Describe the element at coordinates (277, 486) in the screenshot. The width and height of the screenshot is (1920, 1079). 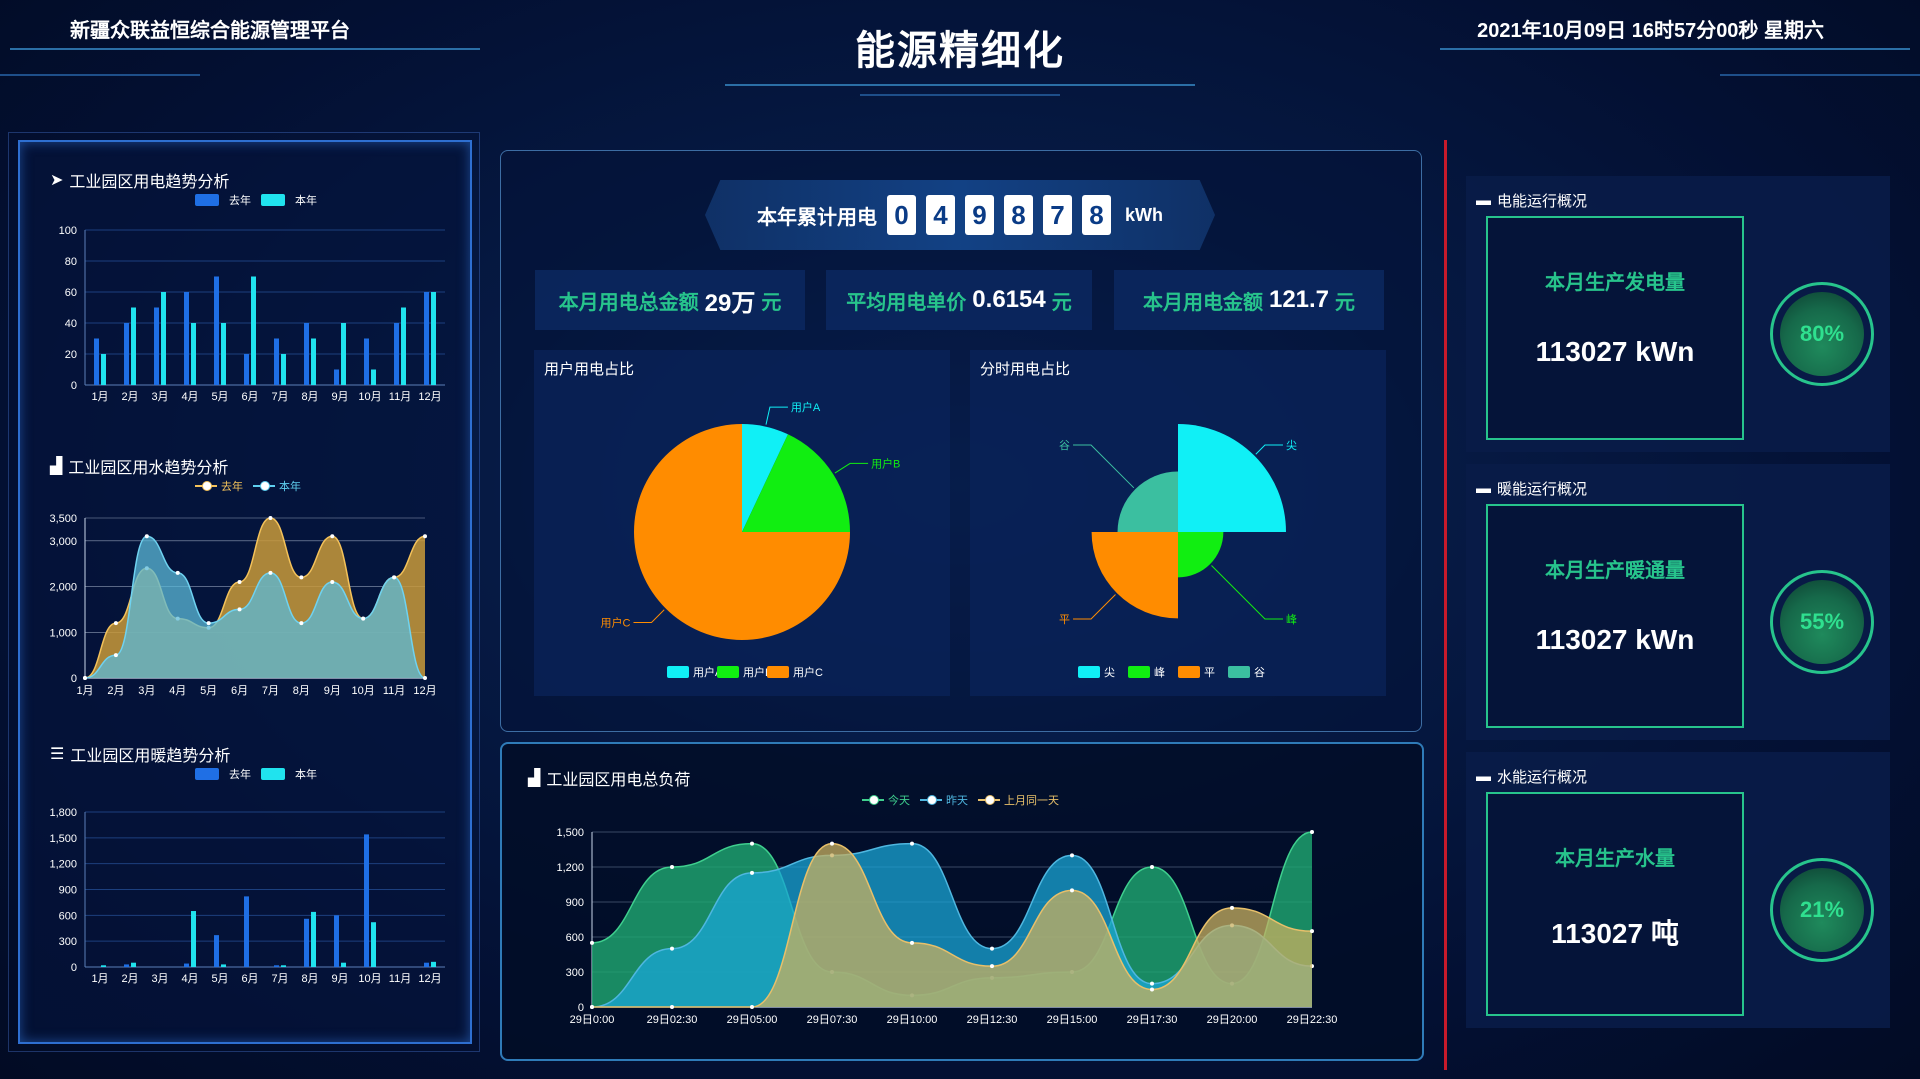
I see `legend-line-this-year: 本年` at that location.